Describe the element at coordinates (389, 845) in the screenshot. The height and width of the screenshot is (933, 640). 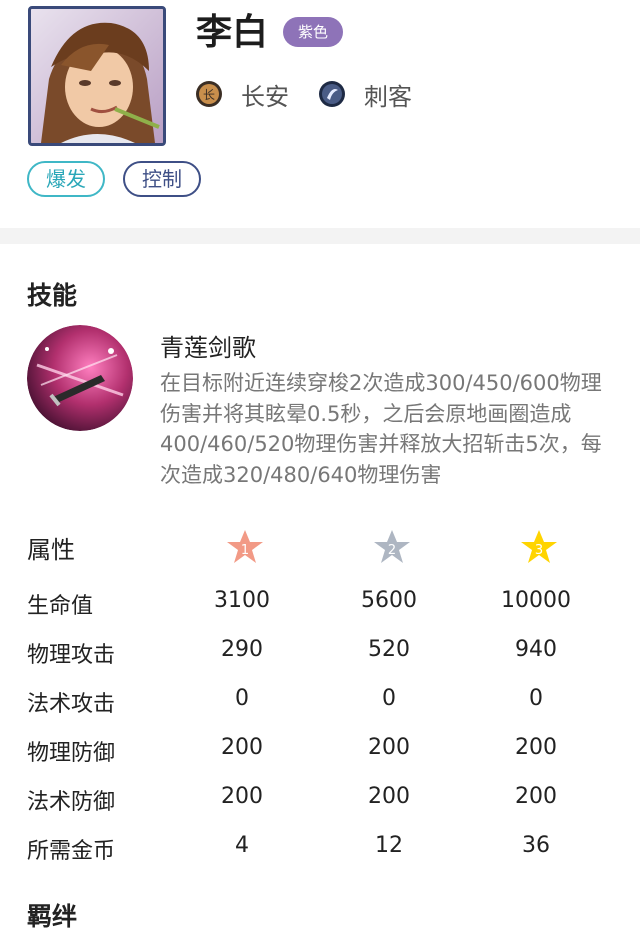
I see `attr-value: 12` at that location.